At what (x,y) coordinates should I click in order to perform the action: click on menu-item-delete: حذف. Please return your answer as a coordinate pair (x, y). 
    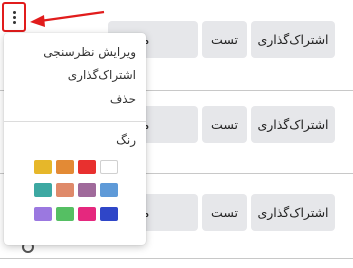
    Looking at the image, I should click on (123, 99).